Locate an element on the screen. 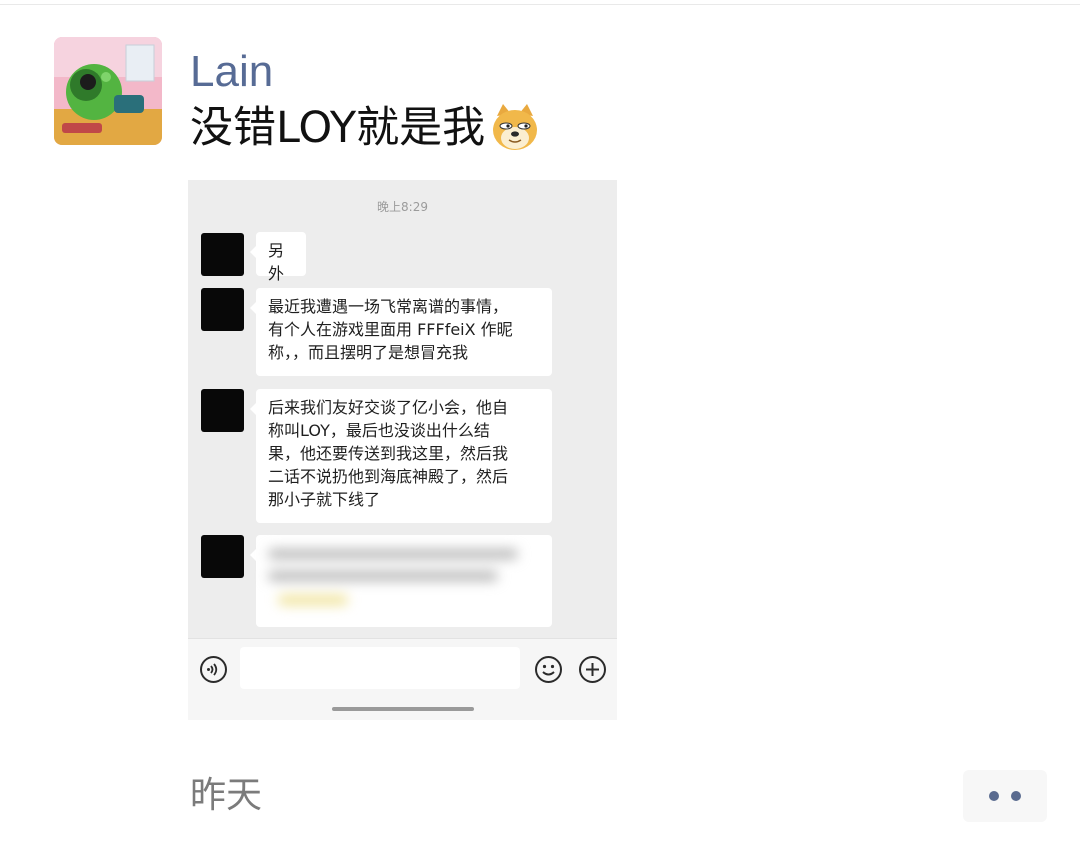 The height and width of the screenshot is (842, 1080). avatar-image is located at coordinates (108, 91).